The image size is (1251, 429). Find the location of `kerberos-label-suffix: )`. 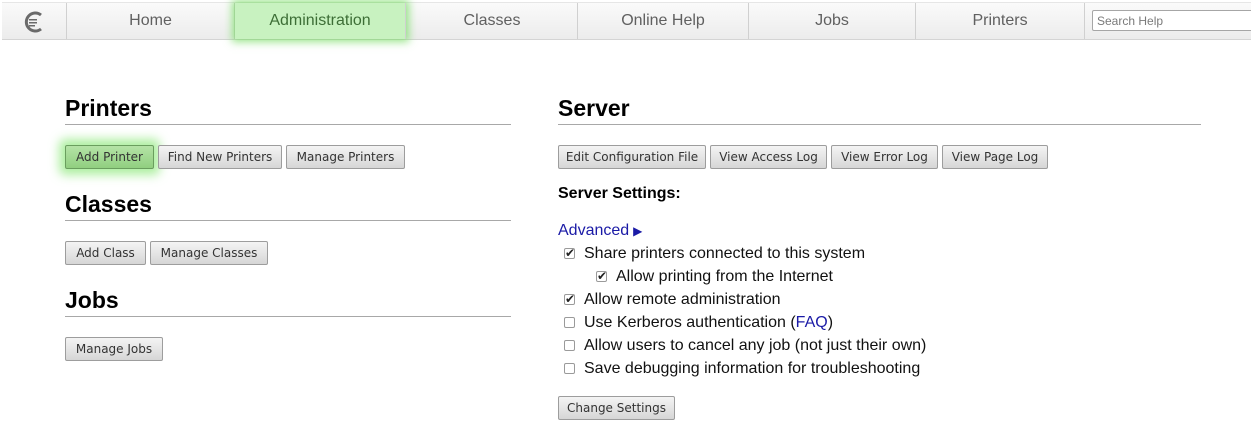

kerberos-label-suffix: ) is located at coordinates (830, 322).